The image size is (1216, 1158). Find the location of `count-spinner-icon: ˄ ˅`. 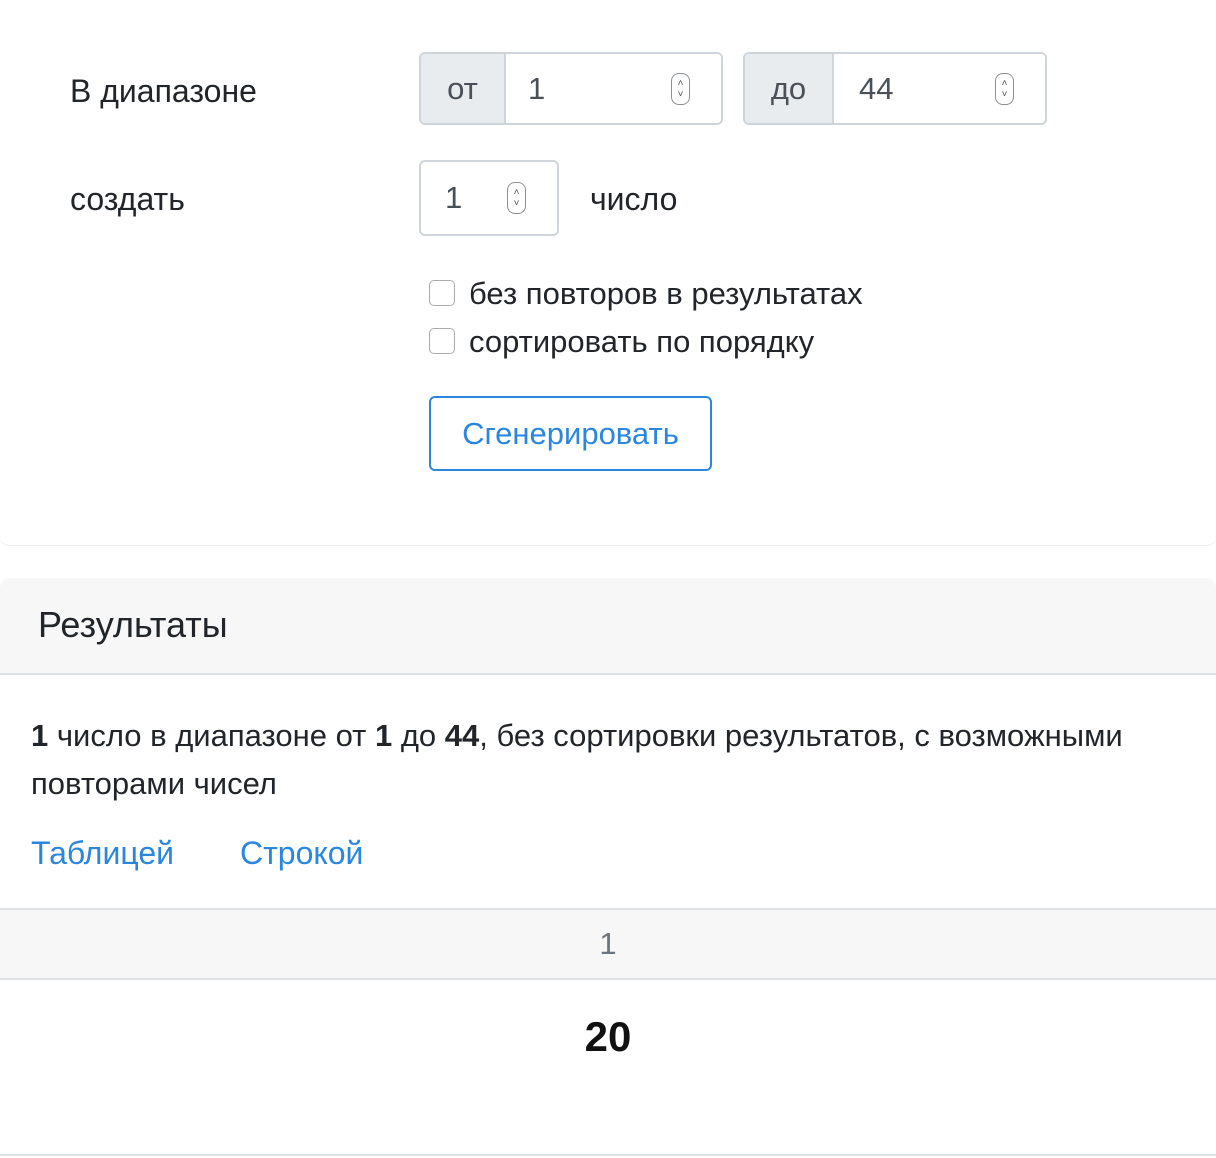

count-spinner-icon: ˄ ˅ is located at coordinates (516, 198).